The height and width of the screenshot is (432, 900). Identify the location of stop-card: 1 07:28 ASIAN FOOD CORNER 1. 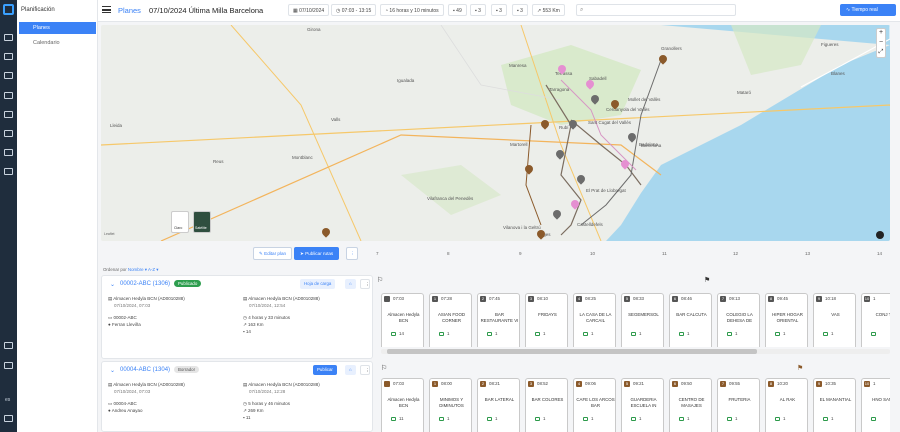
(450, 320).